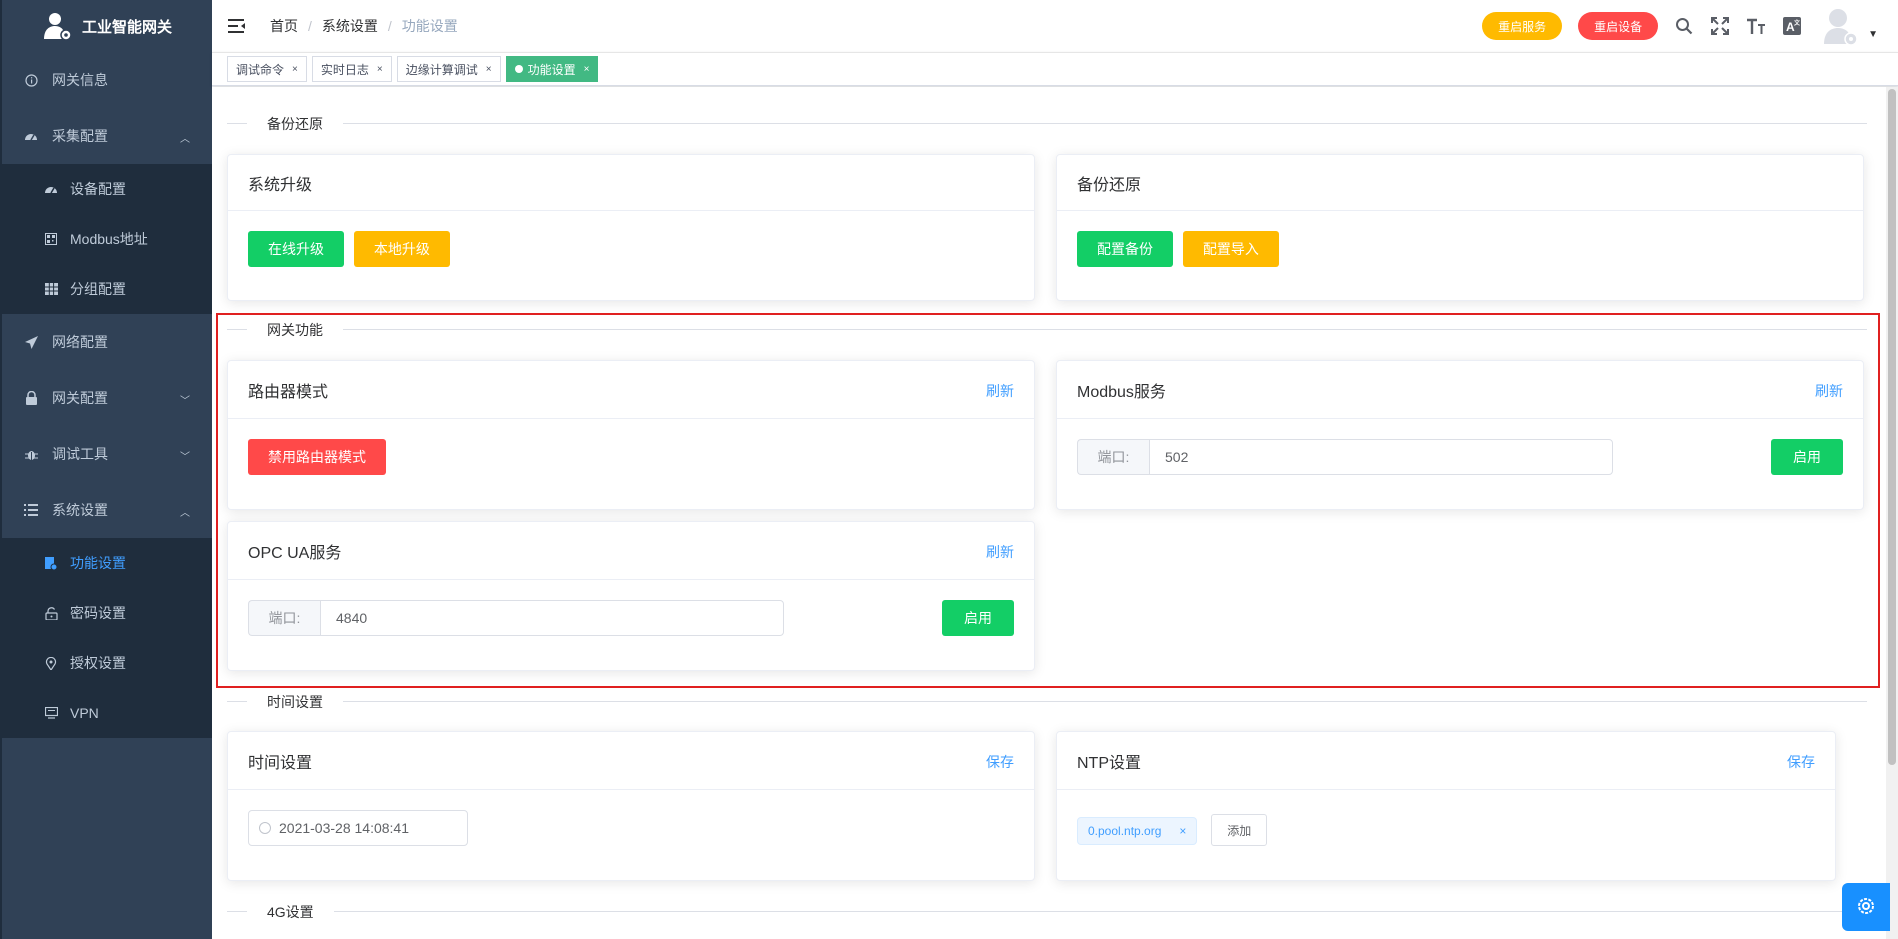  Describe the element at coordinates (1892, 427) in the screenshot. I see `scrollbar-thumb` at that location.